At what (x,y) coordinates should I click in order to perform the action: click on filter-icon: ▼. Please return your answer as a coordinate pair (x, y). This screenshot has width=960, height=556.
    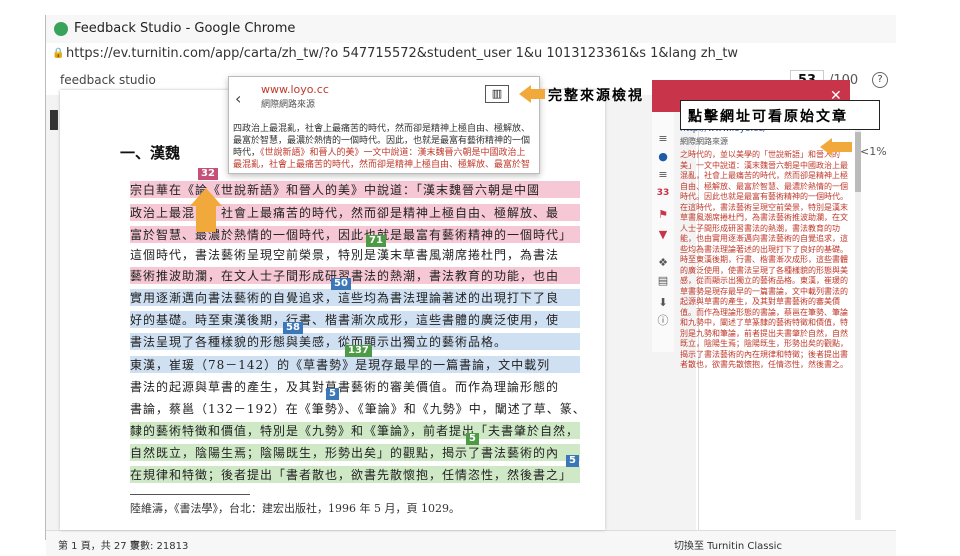
    Looking at the image, I should click on (663, 235).